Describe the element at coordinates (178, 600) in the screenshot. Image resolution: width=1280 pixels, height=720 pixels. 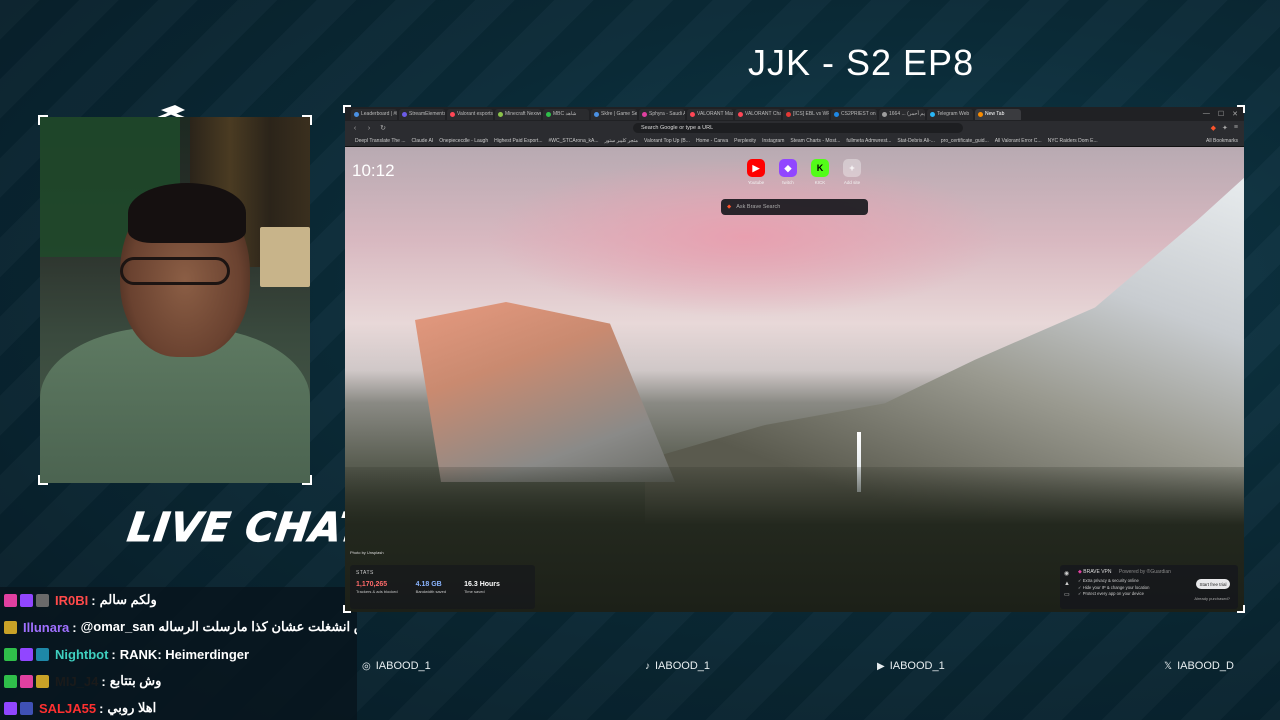
I see `chat-message: IR0BI: ولكم سالم` at that location.